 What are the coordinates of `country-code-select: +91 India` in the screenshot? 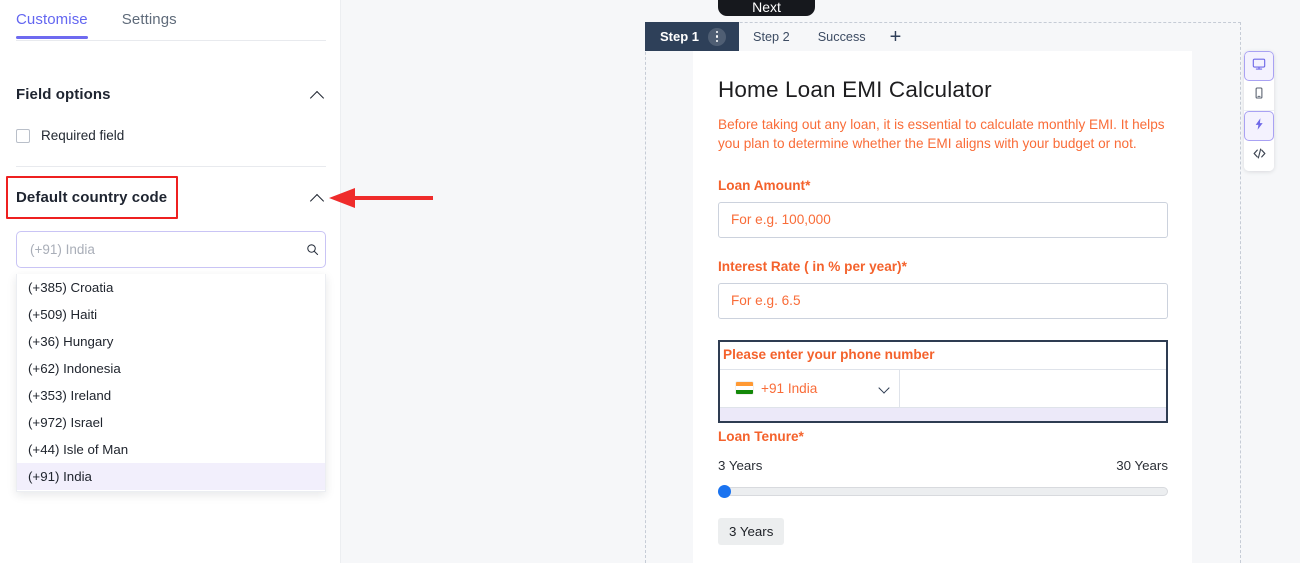 It's located at (810, 388).